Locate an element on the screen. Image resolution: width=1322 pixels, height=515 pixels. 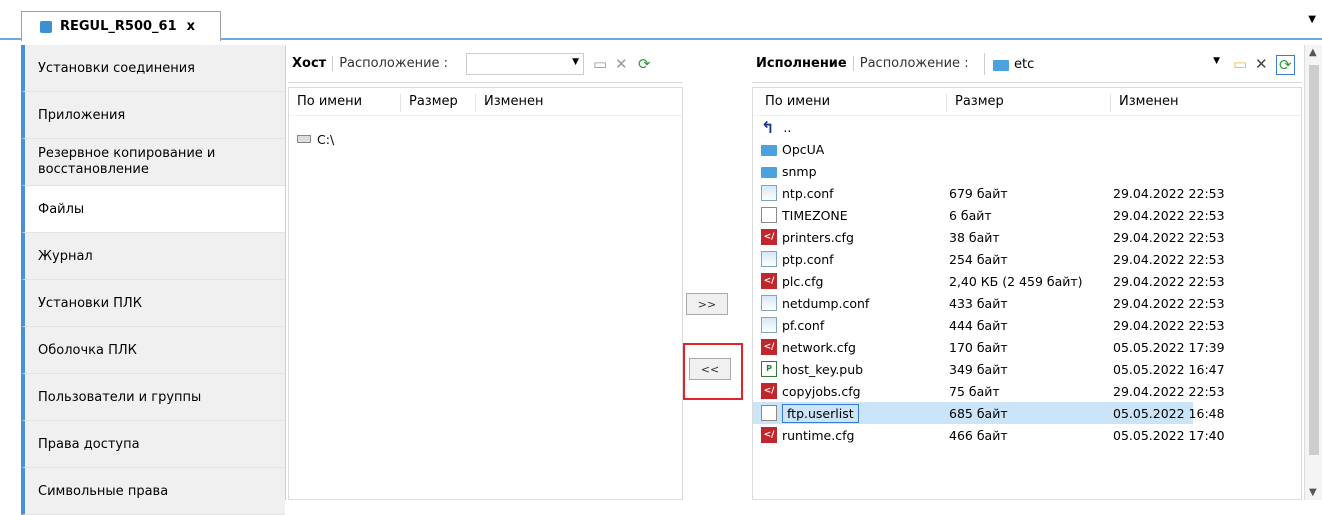
file-name: TIMEZONE is located at coordinates (815, 215).